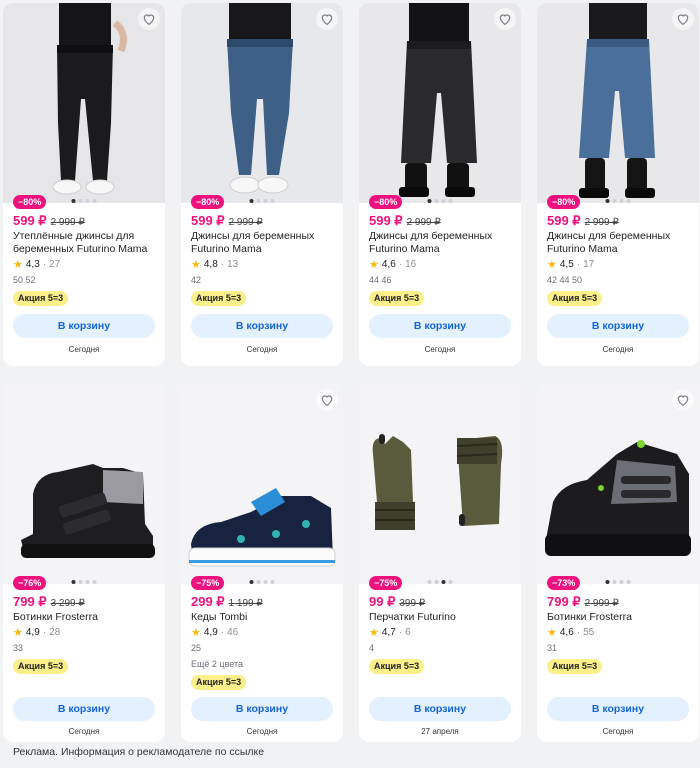  I want to click on rating: ★ 4,9 · 28, so click(37, 633).